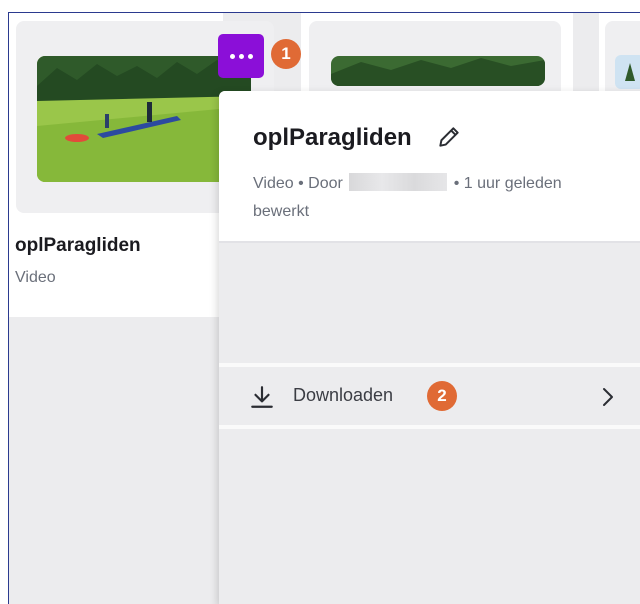 Image resolution: width=640 pixels, height=604 pixels. Describe the element at coordinates (78, 246) in the screenshot. I see `card-title: oplParagliden` at that location.